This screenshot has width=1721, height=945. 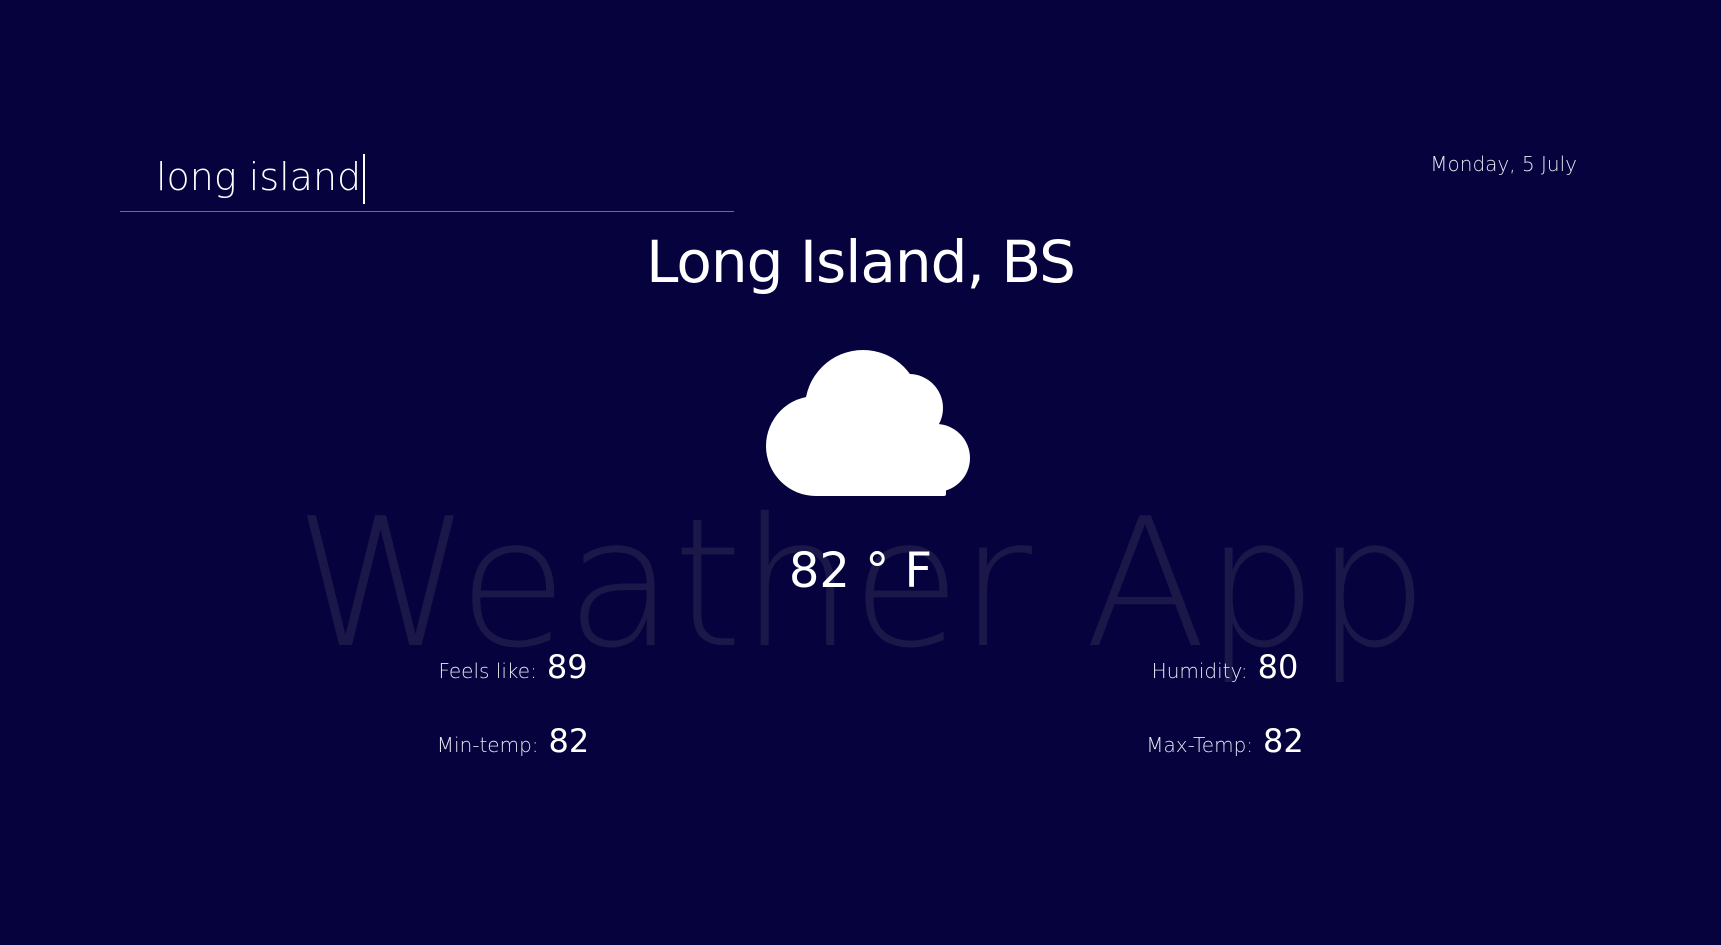 I want to click on text-caret, so click(x=364, y=179).